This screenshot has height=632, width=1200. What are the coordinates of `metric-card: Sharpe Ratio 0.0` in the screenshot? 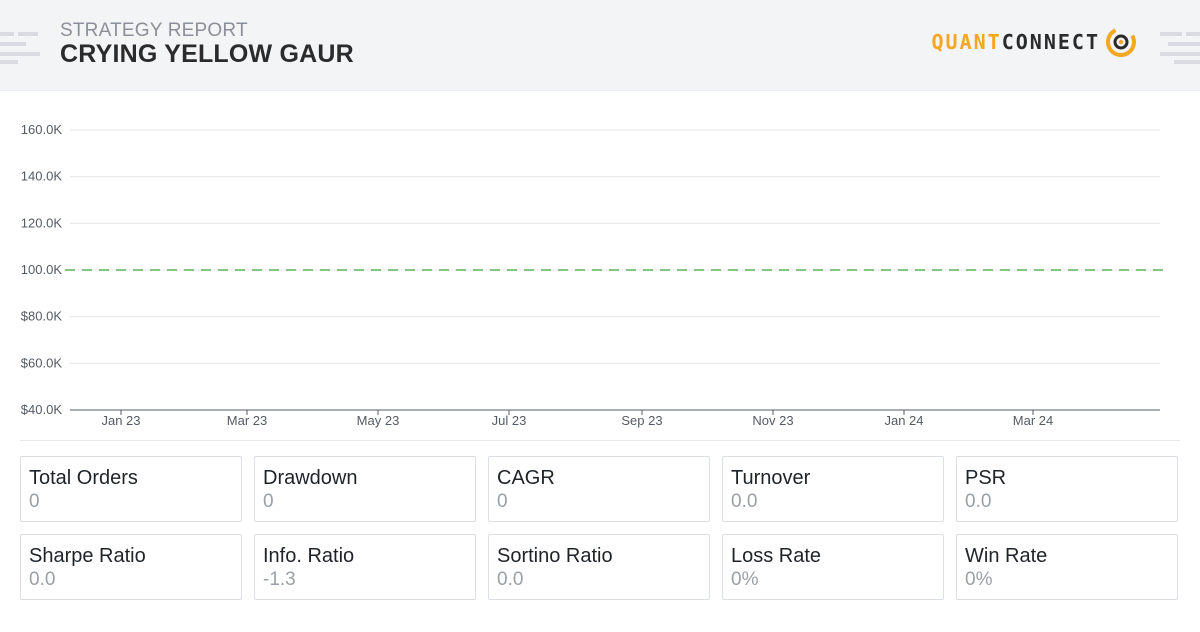 It's located at (131, 567).